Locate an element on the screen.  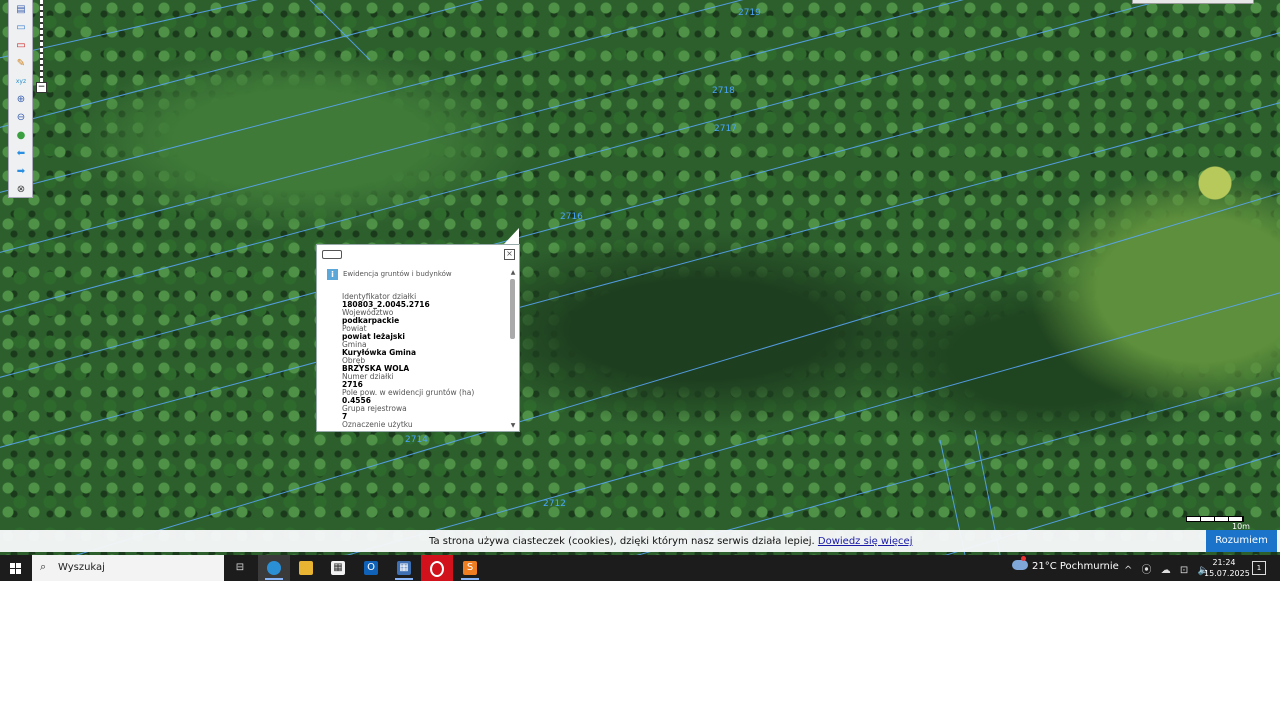
taskbar-sublime: S is located at coordinates (470, 568).